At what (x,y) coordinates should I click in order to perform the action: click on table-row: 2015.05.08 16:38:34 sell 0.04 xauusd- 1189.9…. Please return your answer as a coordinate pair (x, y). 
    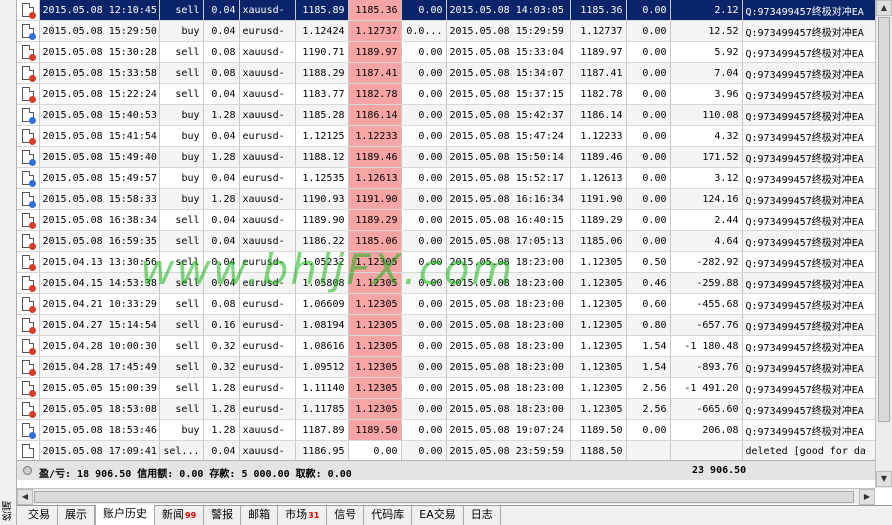
    Looking at the image, I should click on (446, 220).